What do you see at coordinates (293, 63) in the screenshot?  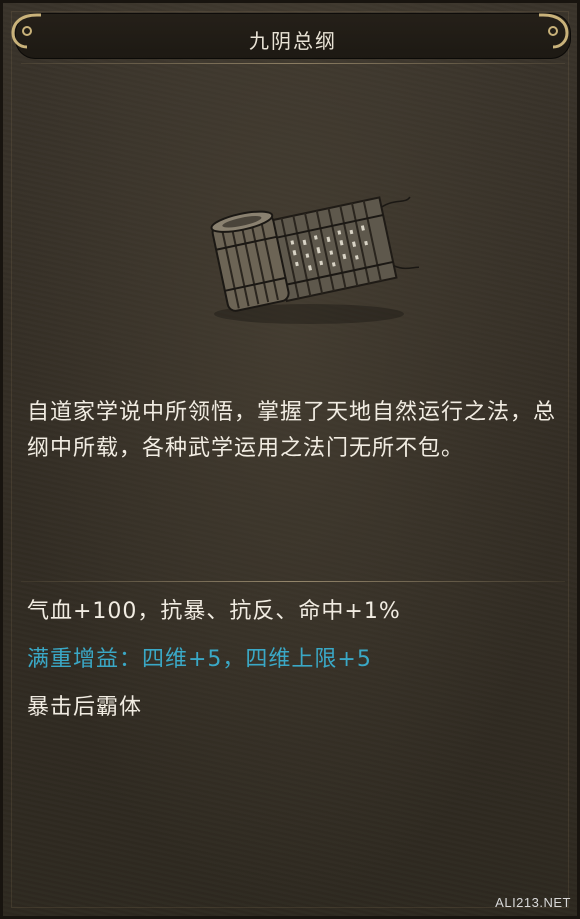 I see `title-divider` at bounding box center [293, 63].